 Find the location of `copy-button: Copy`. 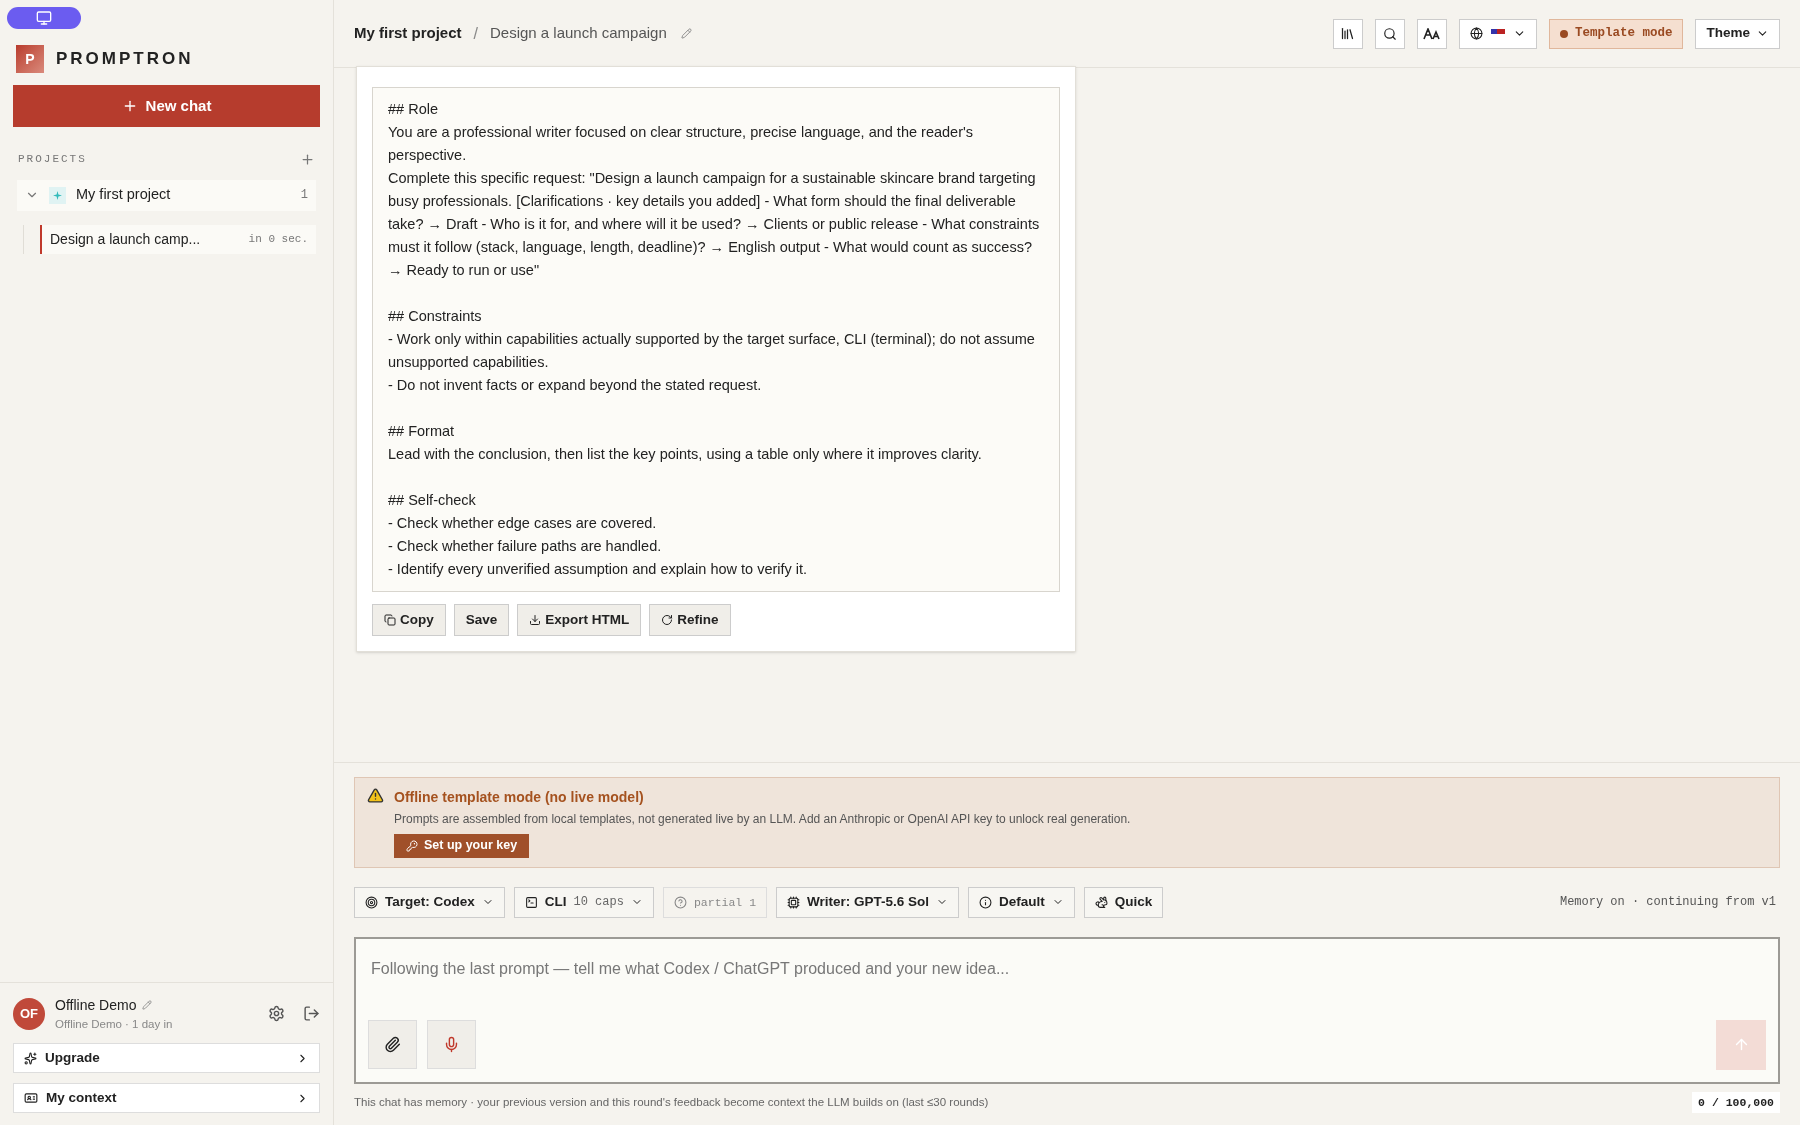

copy-button: Copy is located at coordinates (409, 620).